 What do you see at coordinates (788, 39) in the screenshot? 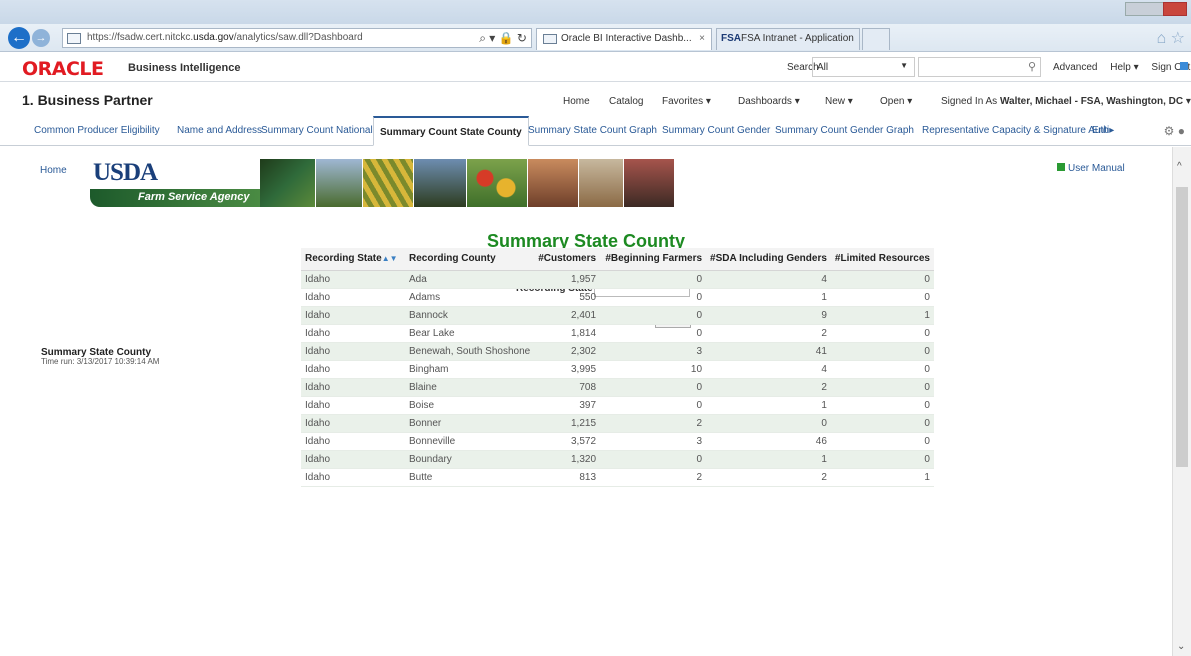
I see `browser-tab: FSA FSA Intranet - Application` at bounding box center [788, 39].